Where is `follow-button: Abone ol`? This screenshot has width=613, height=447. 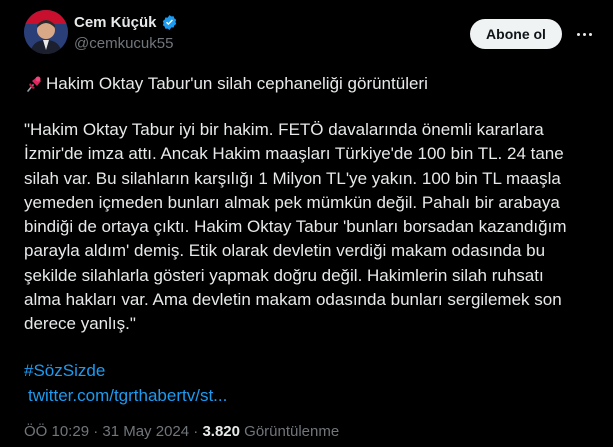
follow-button: Abone ol is located at coordinates (516, 34).